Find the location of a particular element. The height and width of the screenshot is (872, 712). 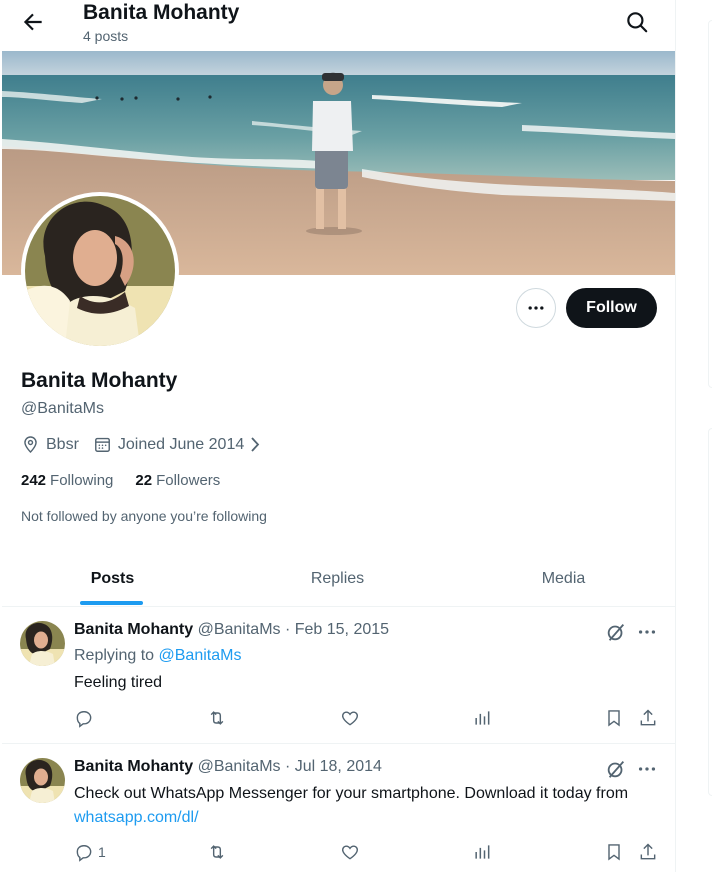

calendar-icon is located at coordinates (102, 444).